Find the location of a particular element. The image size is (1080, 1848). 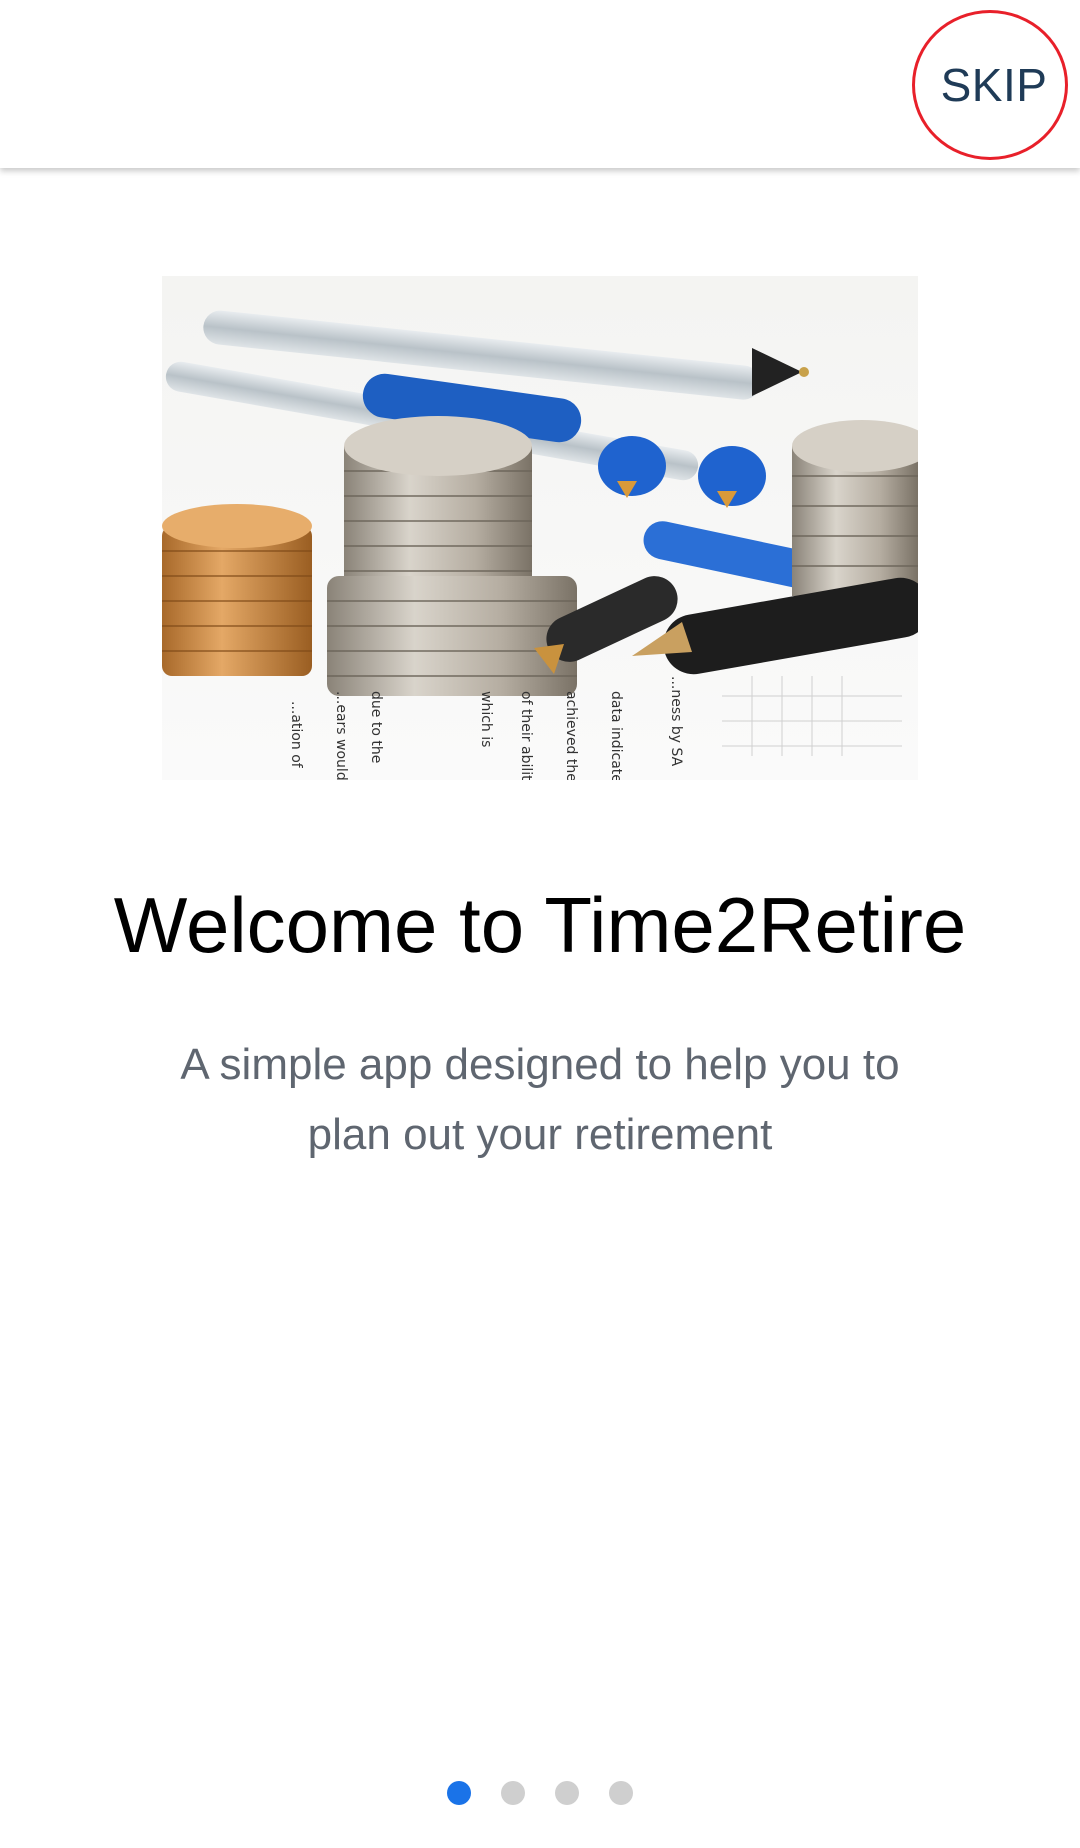

svg-text: of their ability is located at coordinates (526, 735).